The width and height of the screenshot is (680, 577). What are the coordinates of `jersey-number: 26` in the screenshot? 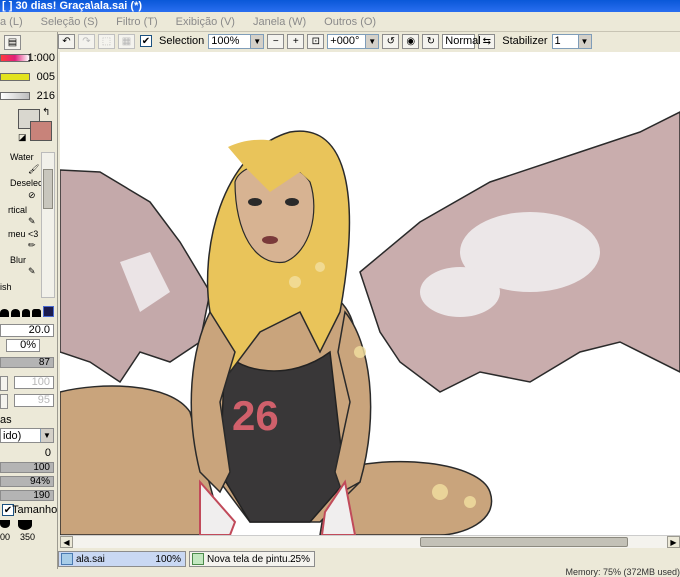 It's located at (255, 415).